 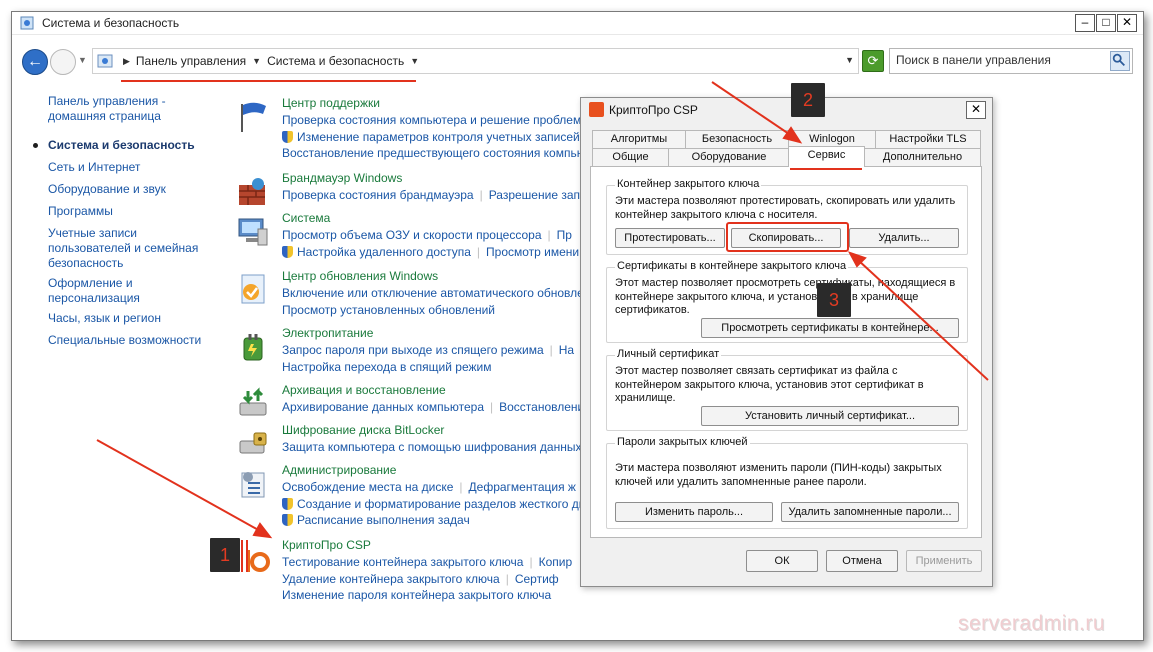 I want to click on category-title: Система, so click(x=306, y=218).